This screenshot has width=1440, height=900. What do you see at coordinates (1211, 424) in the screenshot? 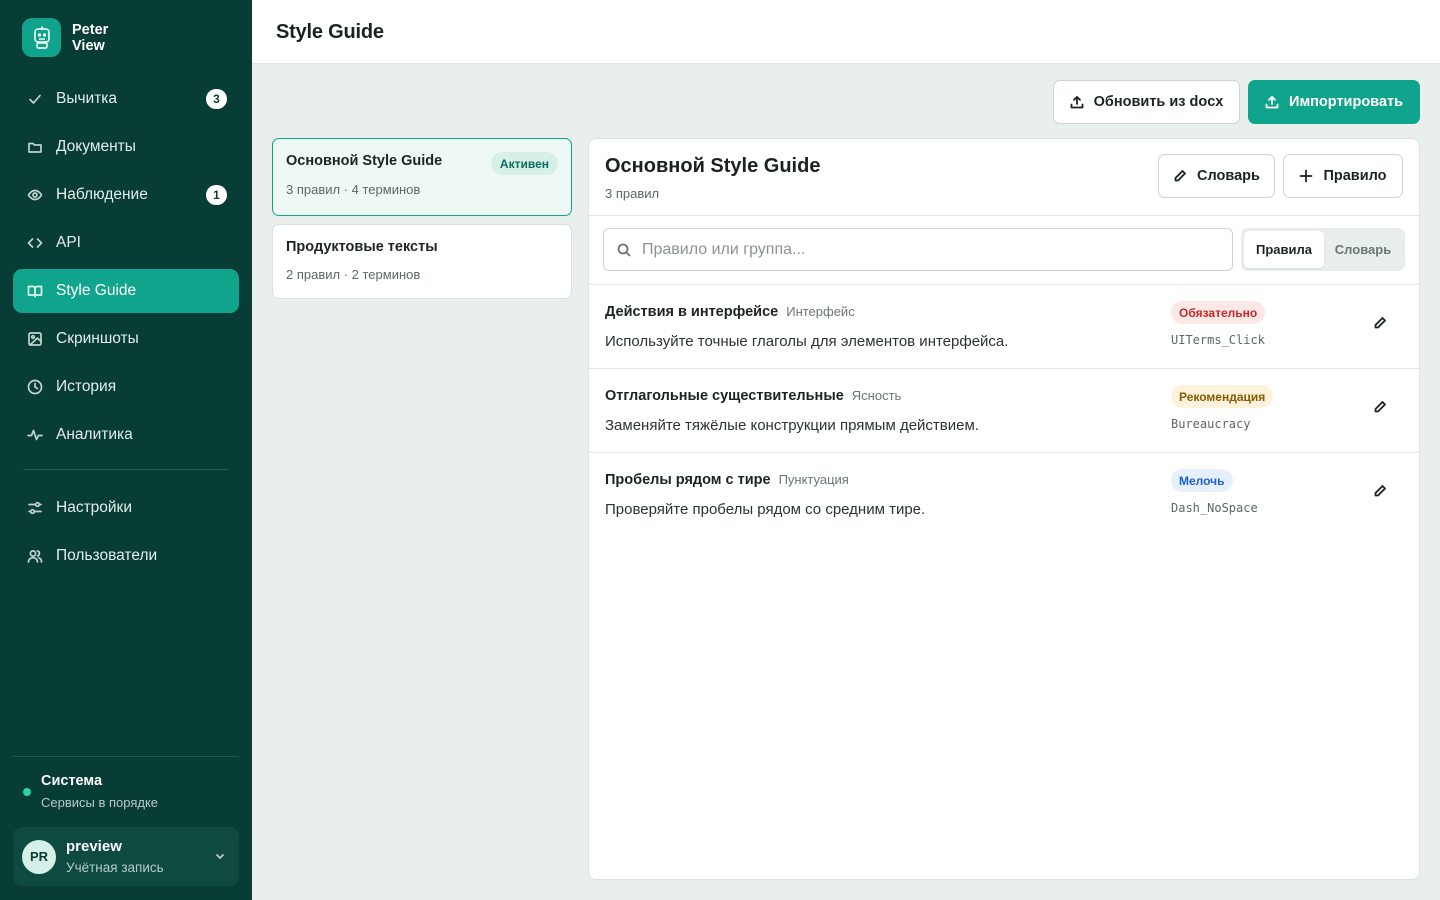
I see `rule-code: Bureaucracy` at bounding box center [1211, 424].